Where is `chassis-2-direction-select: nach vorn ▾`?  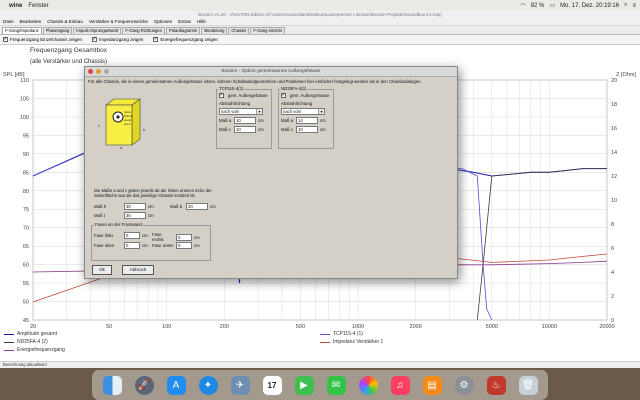
chassis-2-direction-select: nach vorn ▾ is located at coordinates (303, 111).